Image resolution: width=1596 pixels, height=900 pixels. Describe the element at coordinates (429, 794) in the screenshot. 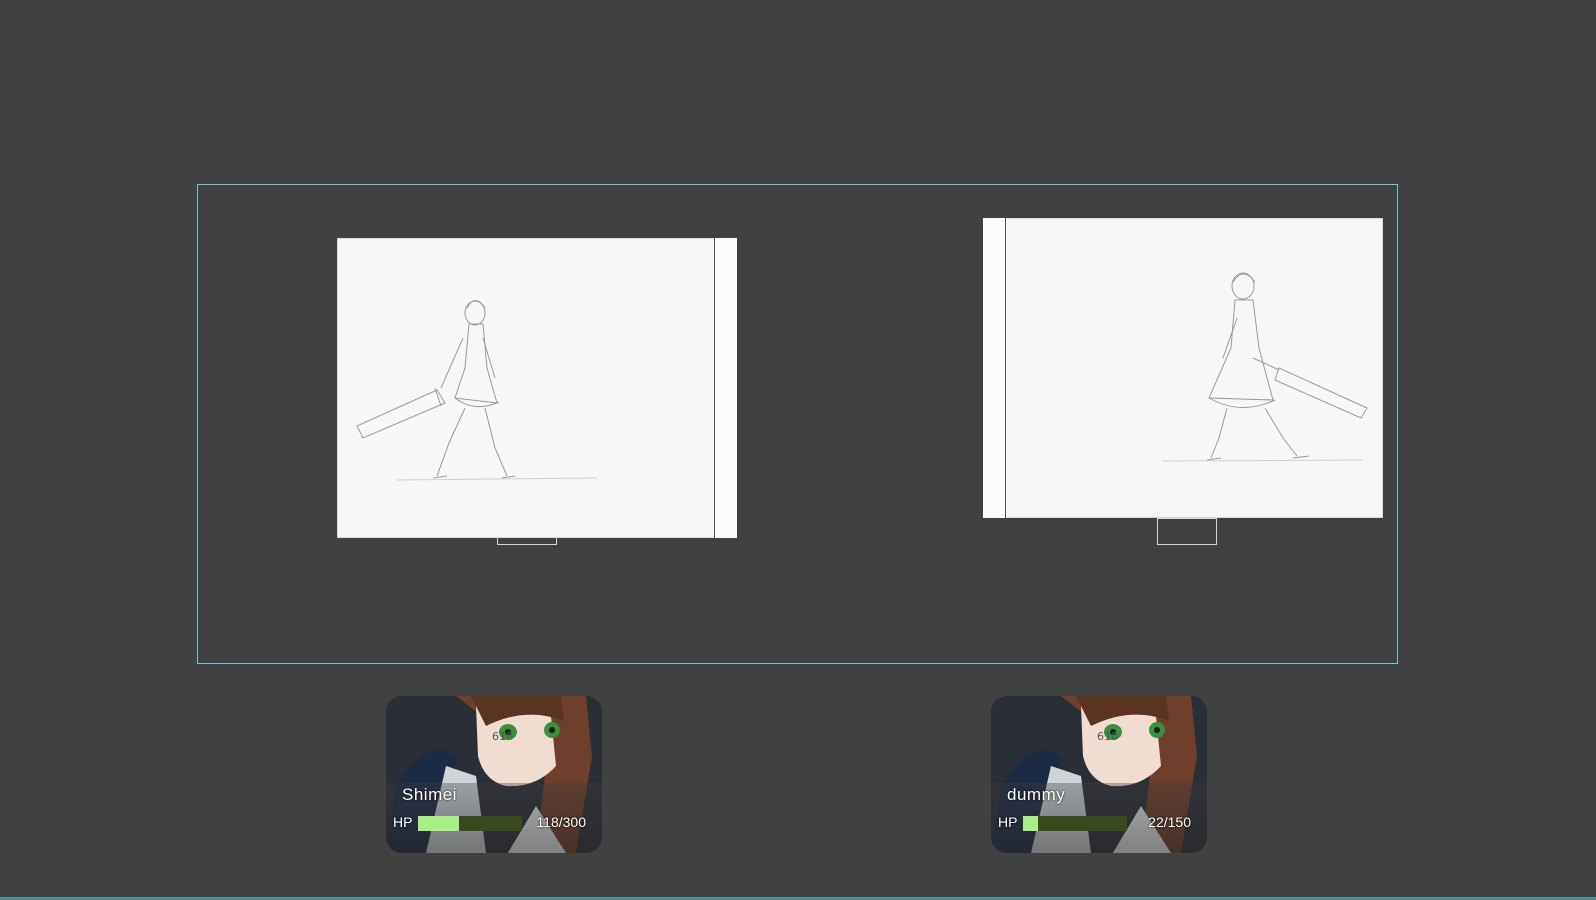

I see `character-name: Shimei` at that location.